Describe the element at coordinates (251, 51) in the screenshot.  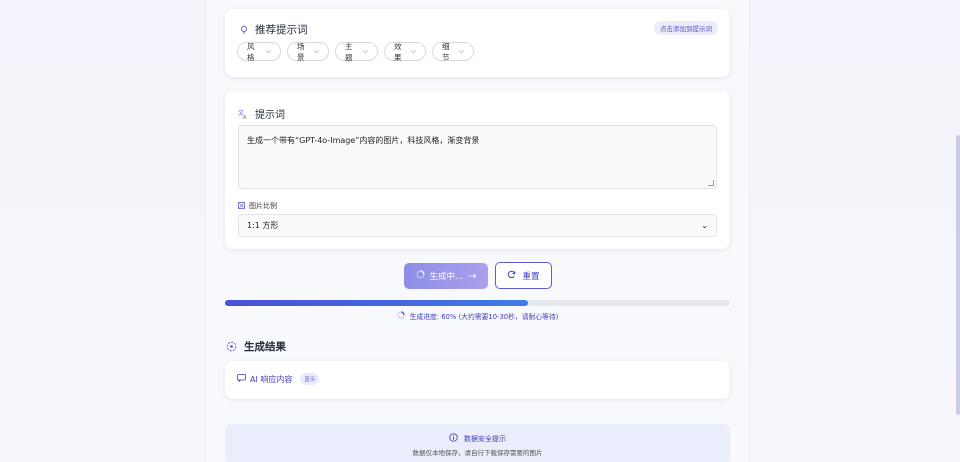
I see `chip-label: 风格` at that location.